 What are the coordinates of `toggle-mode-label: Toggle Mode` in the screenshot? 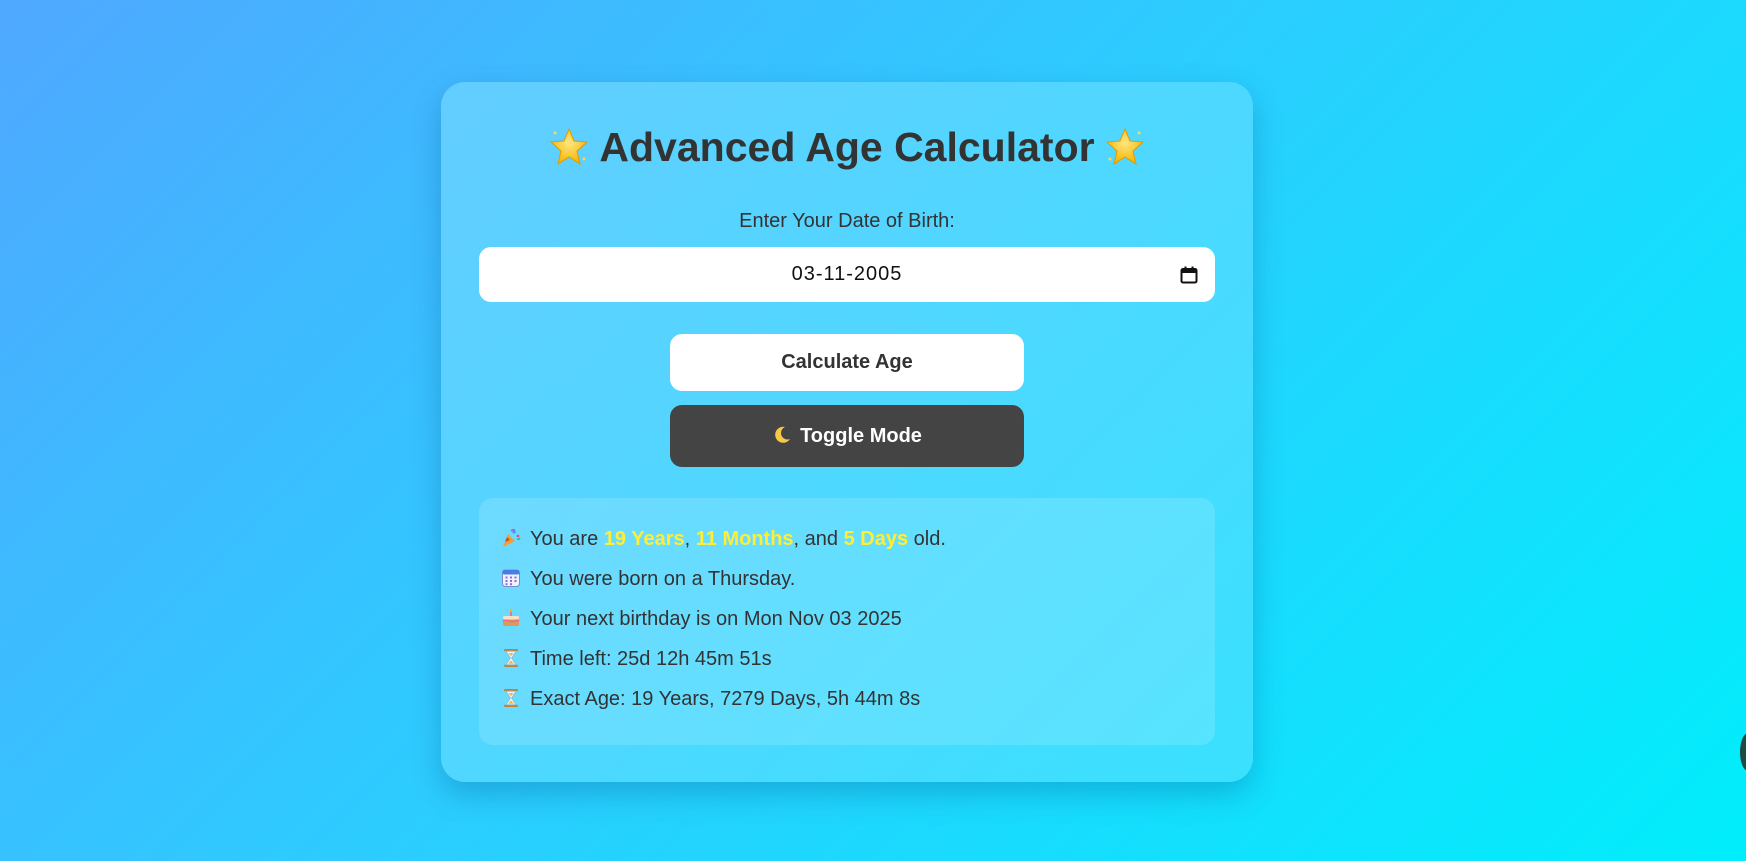 It's located at (861, 436).